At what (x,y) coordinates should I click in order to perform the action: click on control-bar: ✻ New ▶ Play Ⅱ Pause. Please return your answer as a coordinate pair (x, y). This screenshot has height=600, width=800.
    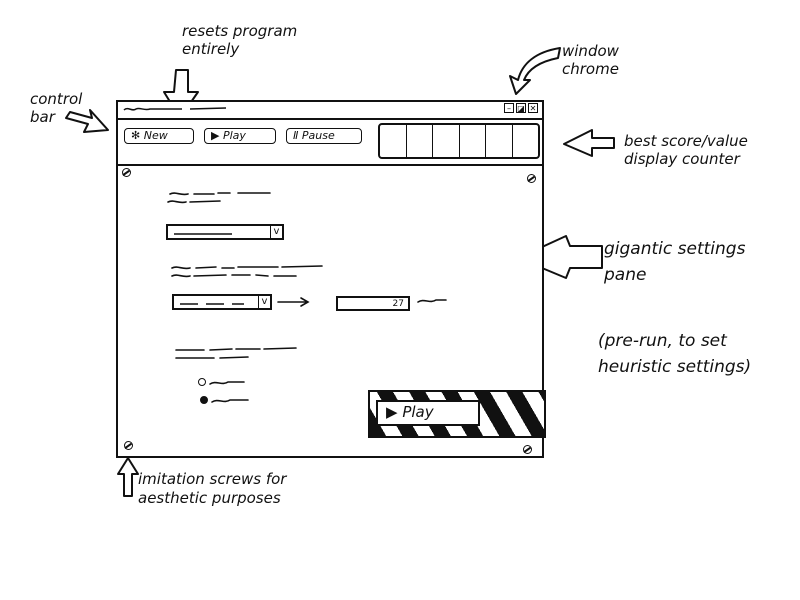
    Looking at the image, I should click on (330, 142).